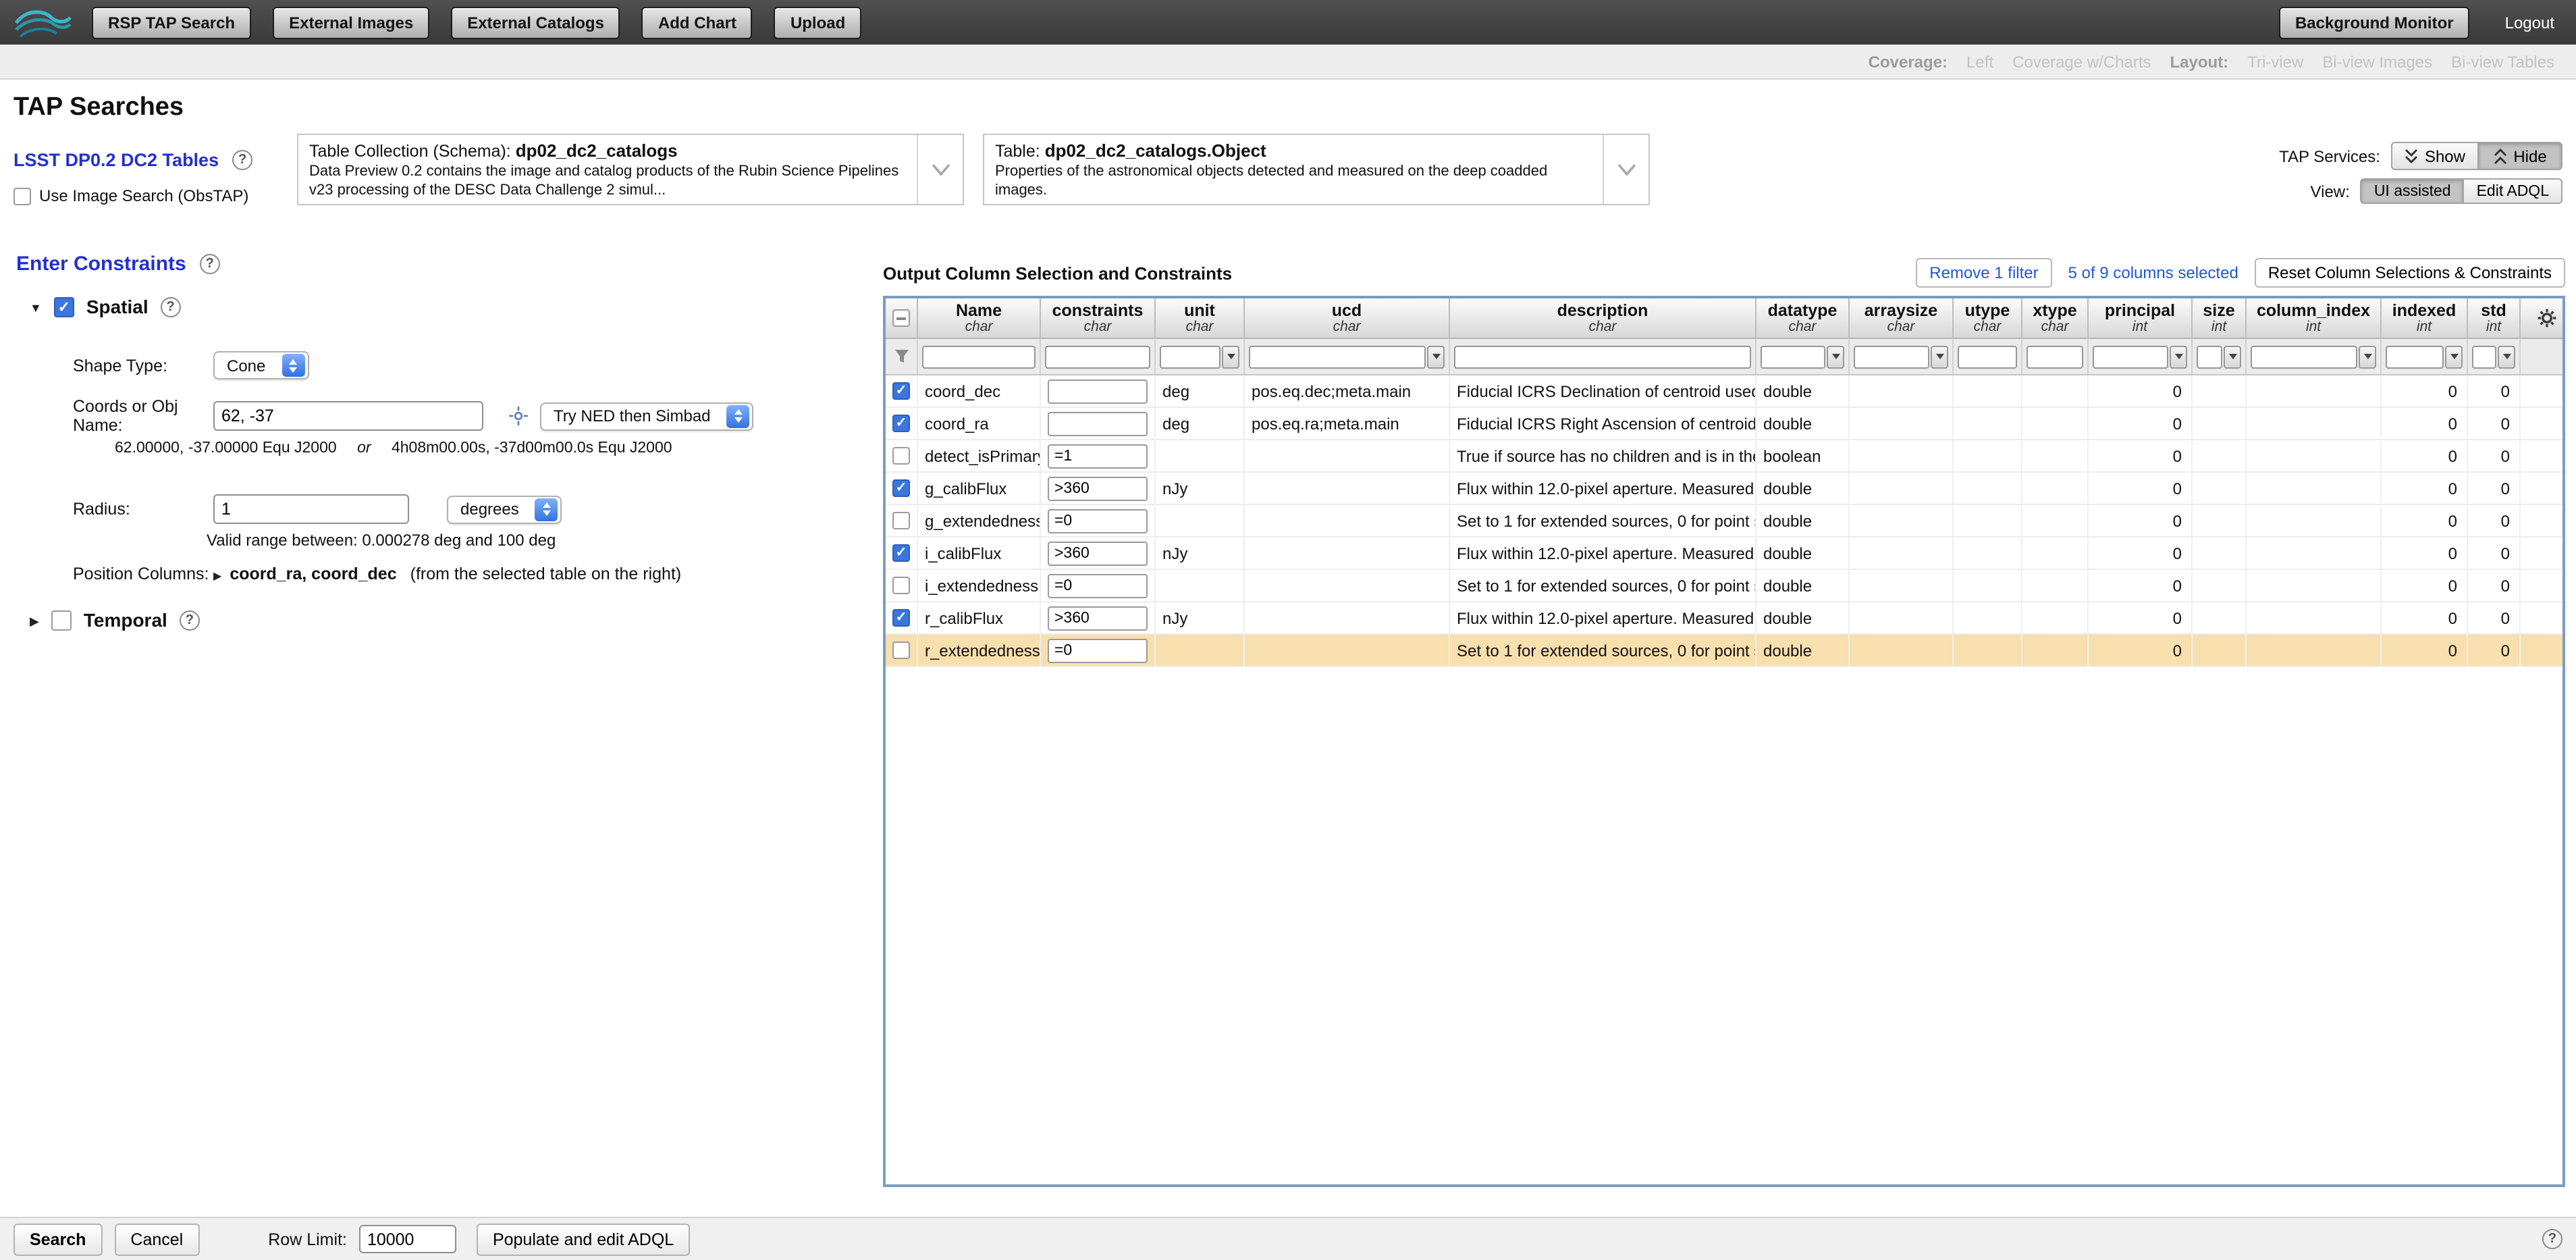 This screenshot has width=2576, height=1260. What do you see at coordinates (2547, 318) in the screenshot?
I see `table-options-gear-icon` at bounding box center [2547, 318].